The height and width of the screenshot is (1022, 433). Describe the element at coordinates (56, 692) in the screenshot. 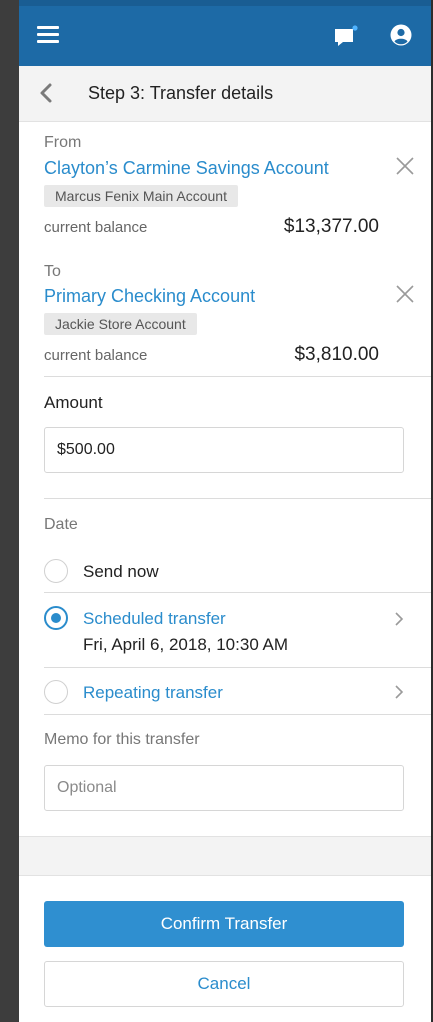

I see `radio-repeating-transfer` at that location.